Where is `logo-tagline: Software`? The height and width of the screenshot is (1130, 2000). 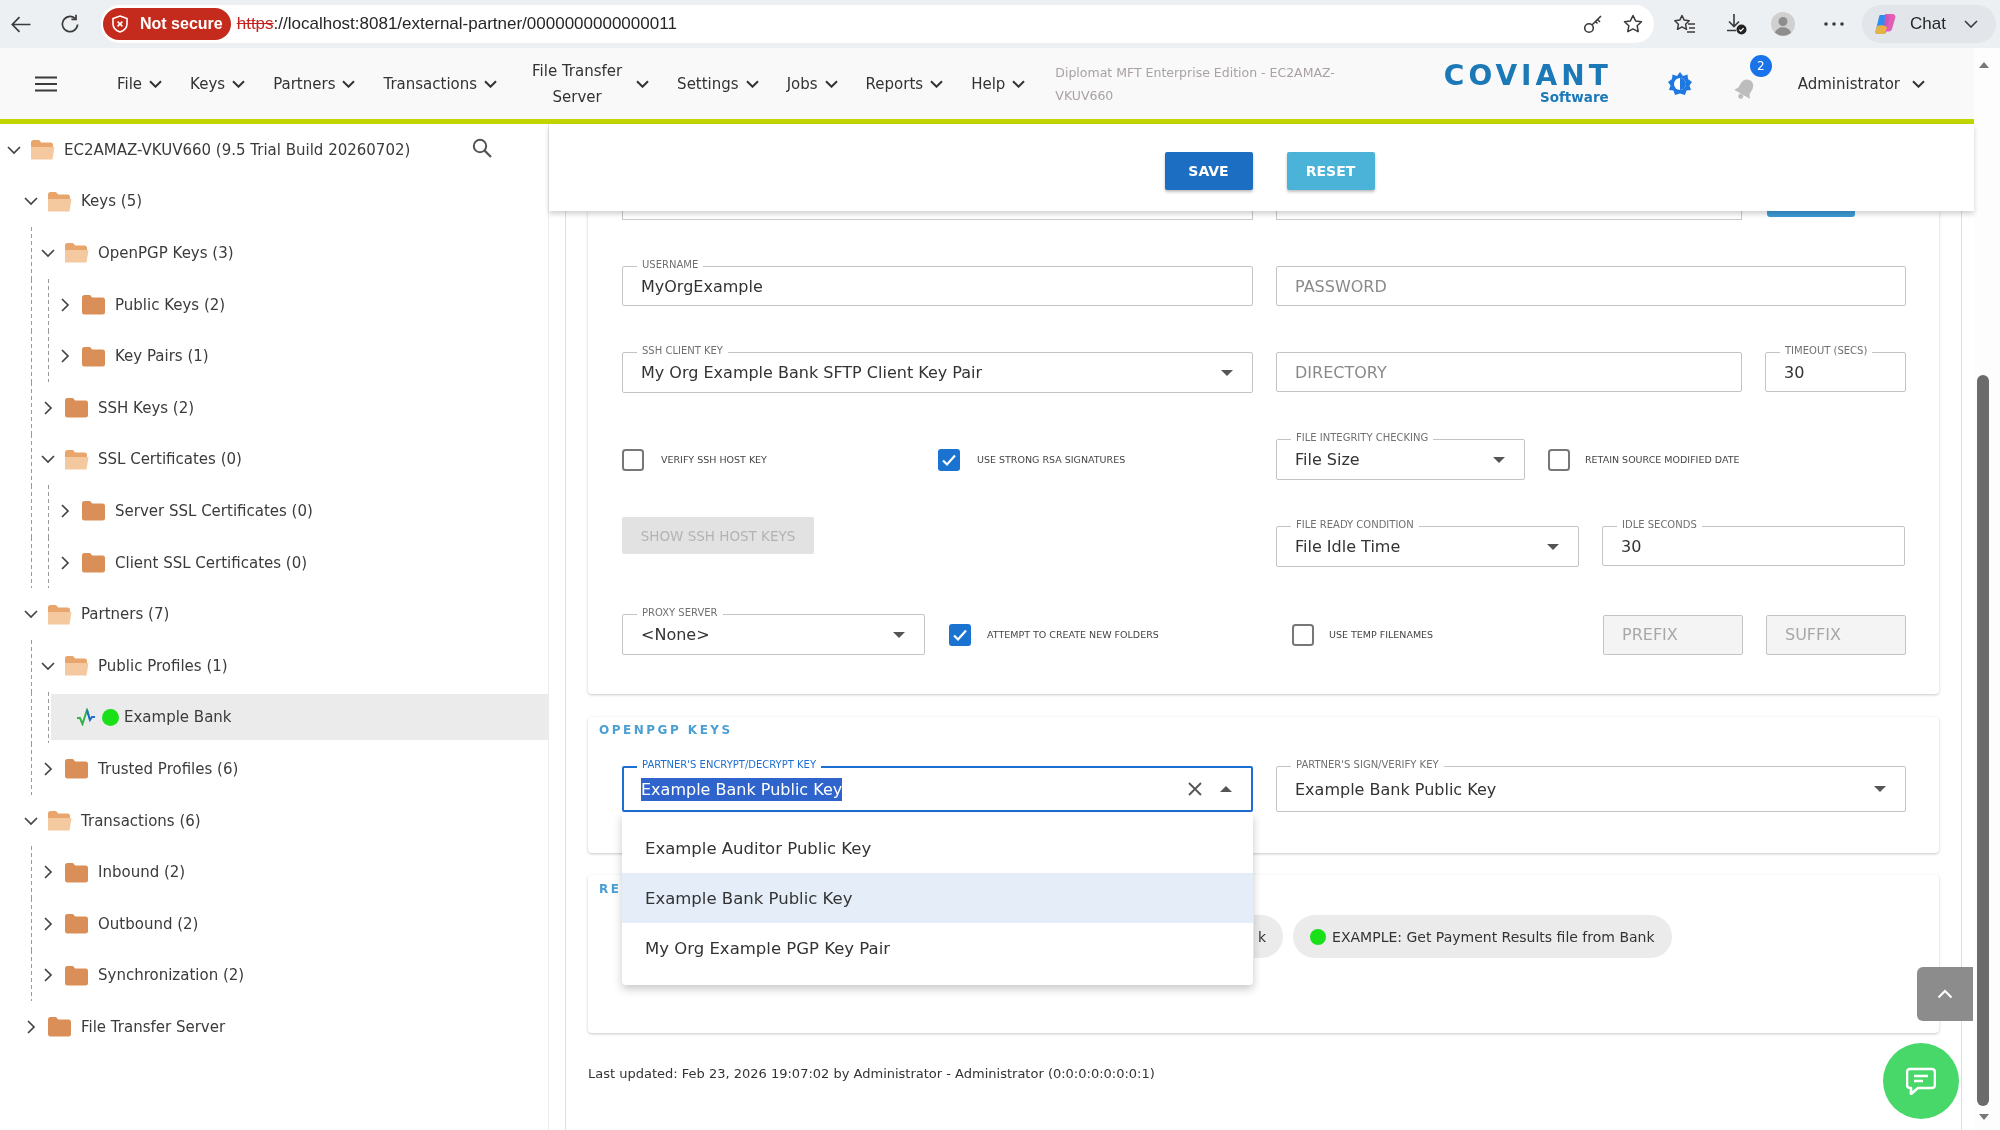 logo-tagline: Software is located at coordinates (1574, 97).